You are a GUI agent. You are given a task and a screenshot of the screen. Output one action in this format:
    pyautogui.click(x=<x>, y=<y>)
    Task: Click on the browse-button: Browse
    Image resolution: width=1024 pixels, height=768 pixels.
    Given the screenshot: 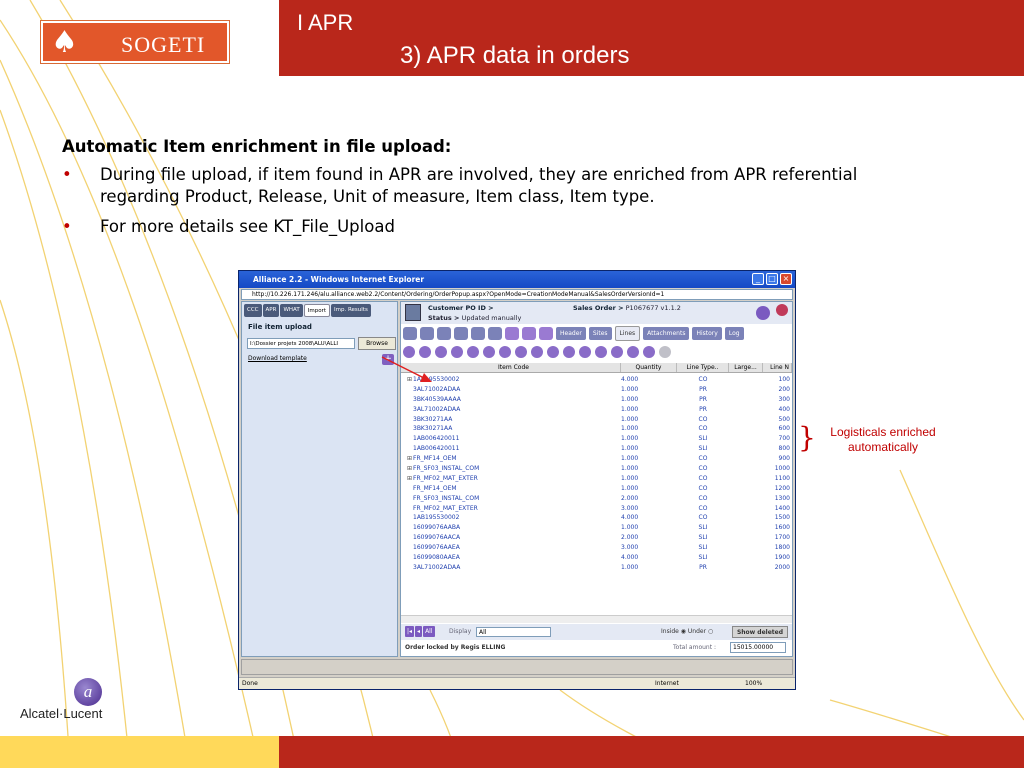 What is the action you would take?
    pyautogui.click(x=377, y=343)
    